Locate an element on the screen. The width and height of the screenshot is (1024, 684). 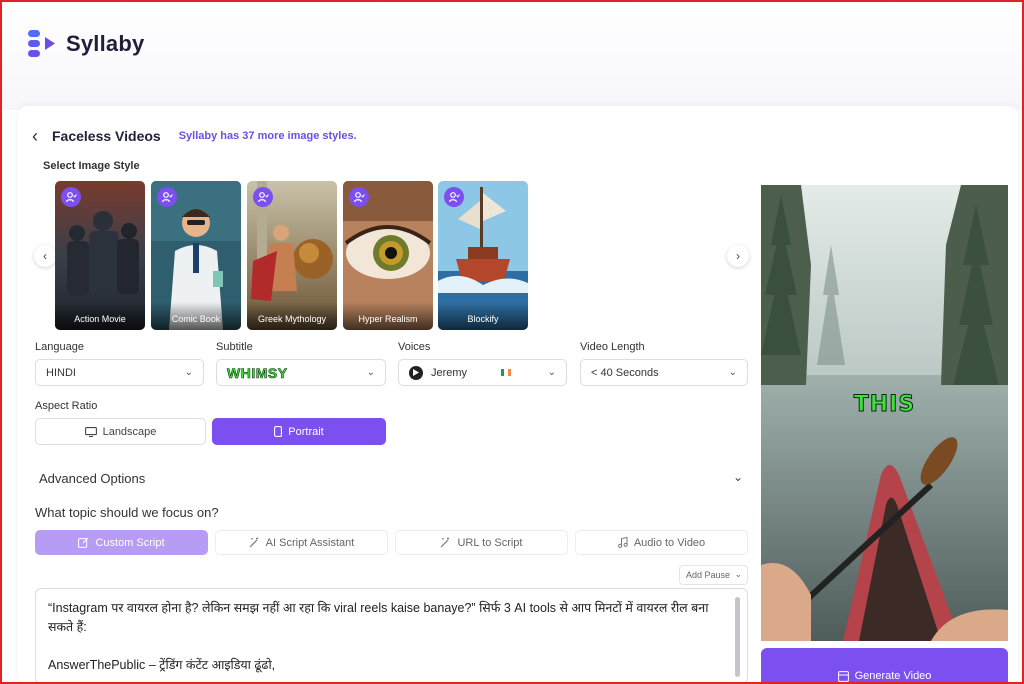
phone-icon is located at coordinates (278, 431).